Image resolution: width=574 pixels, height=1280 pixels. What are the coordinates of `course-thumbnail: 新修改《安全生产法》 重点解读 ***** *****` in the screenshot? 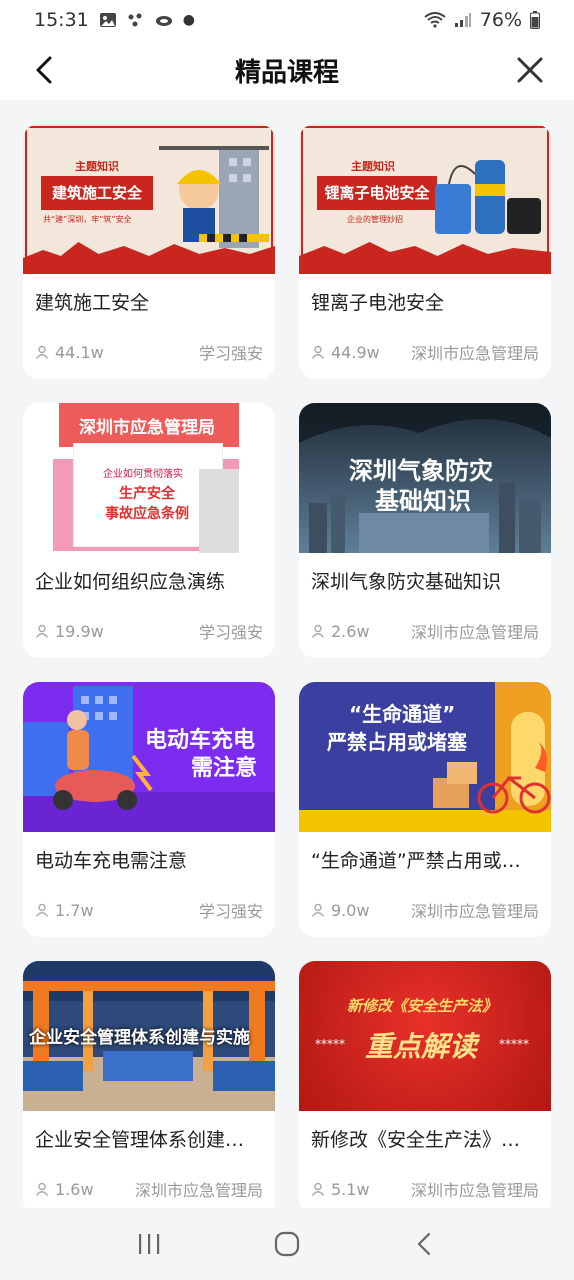 It's located at (425, 1036).